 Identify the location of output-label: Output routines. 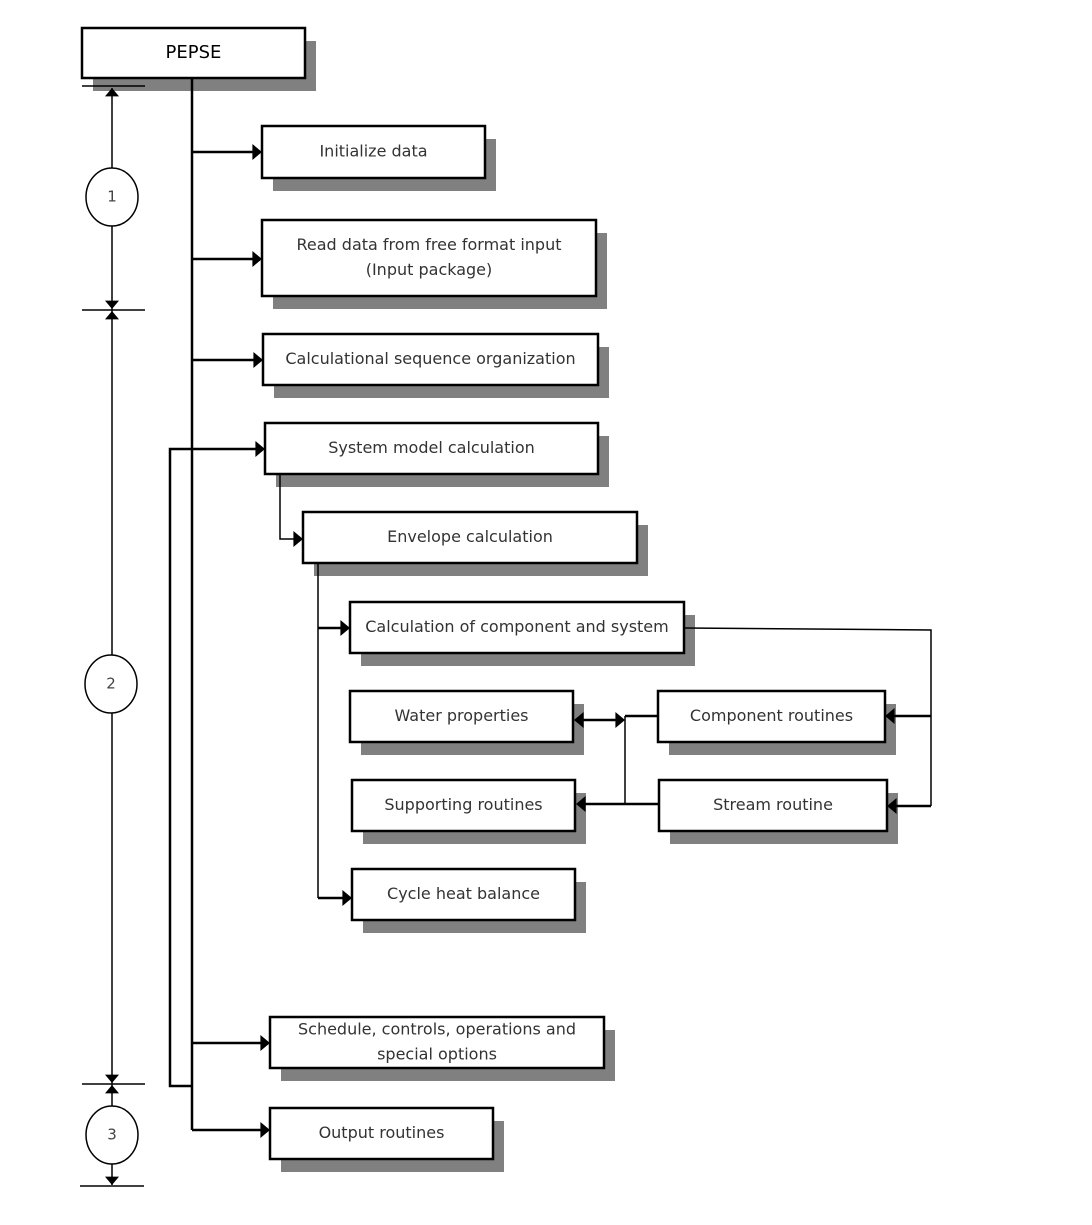
(382, 1132).